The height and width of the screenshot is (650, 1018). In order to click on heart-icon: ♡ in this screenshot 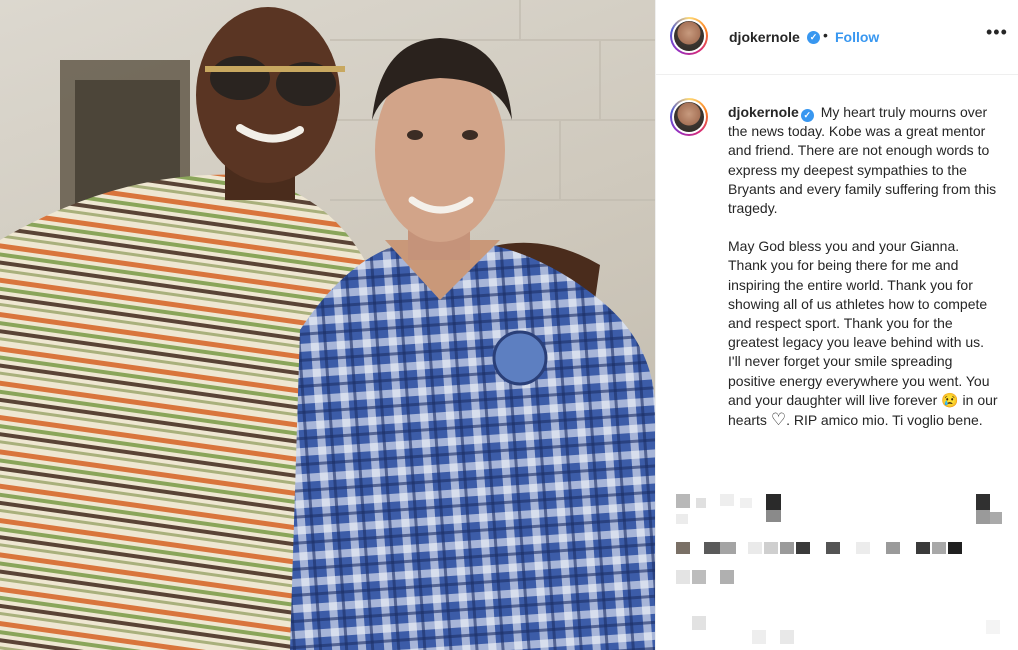, I will do `click(778, 420)`.